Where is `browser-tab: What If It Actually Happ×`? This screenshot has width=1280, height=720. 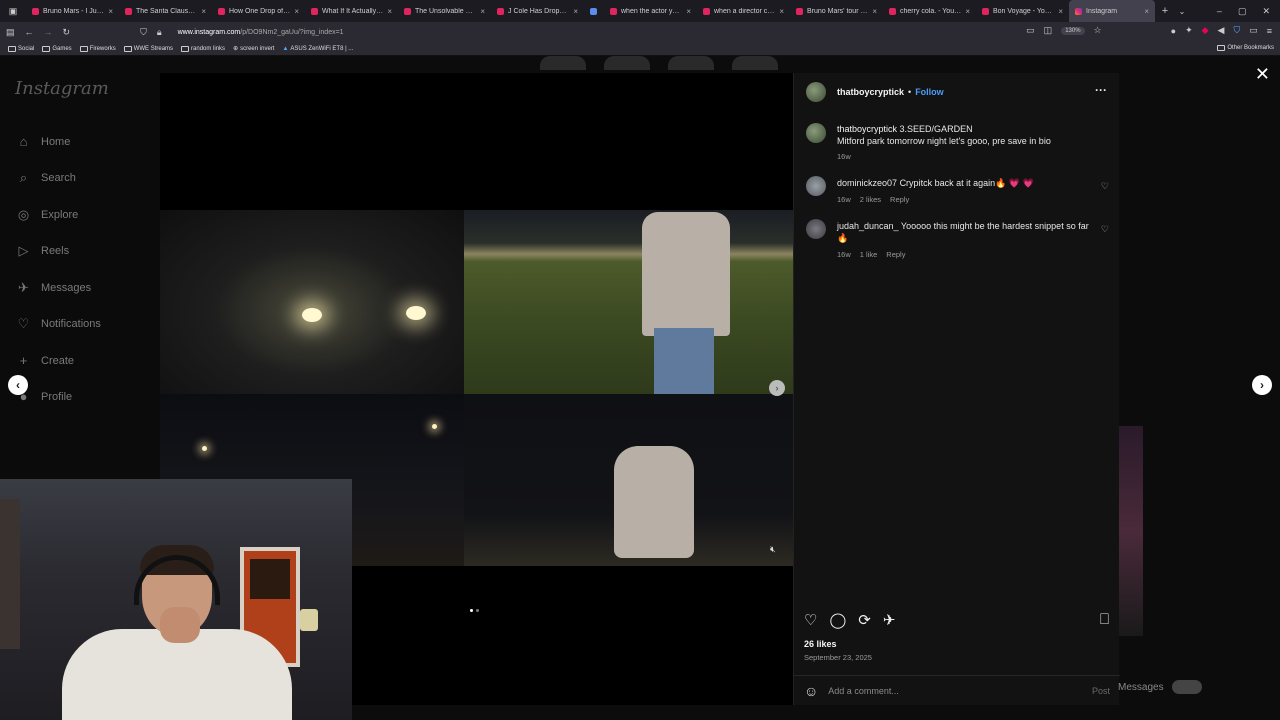 browser-tab: What If It Actually Happ× is located at coordinates (351, 11).